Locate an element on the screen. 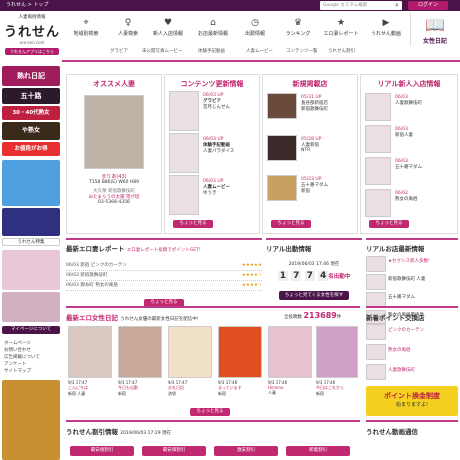 The width and height of the screenshot is (460, 460). search-icon: ⌕ is located at coordinates (397, 5).